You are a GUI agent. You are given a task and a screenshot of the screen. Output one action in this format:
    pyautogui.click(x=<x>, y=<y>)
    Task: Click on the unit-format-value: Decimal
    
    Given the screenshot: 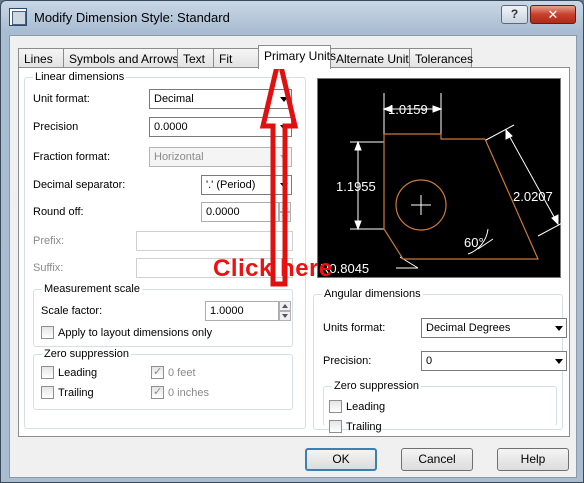 What is the action you would take?
    pyautogui.click(x=174, y=99)
    